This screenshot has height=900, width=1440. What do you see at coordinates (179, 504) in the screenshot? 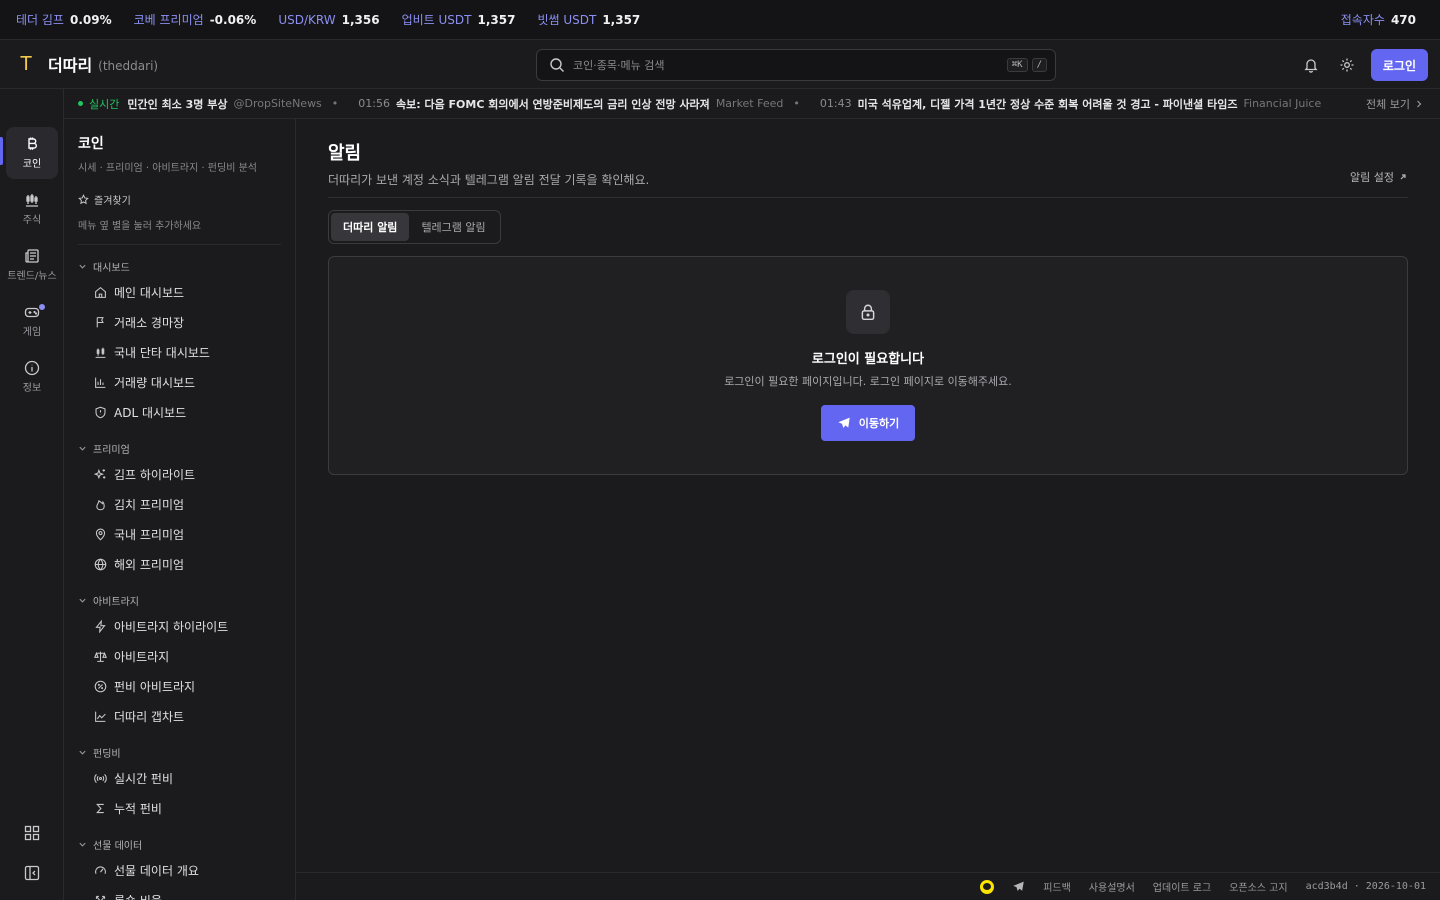
I see `nav-item-kimchi-premium: 김치 프리미엄` at bounding box center [179, 504].